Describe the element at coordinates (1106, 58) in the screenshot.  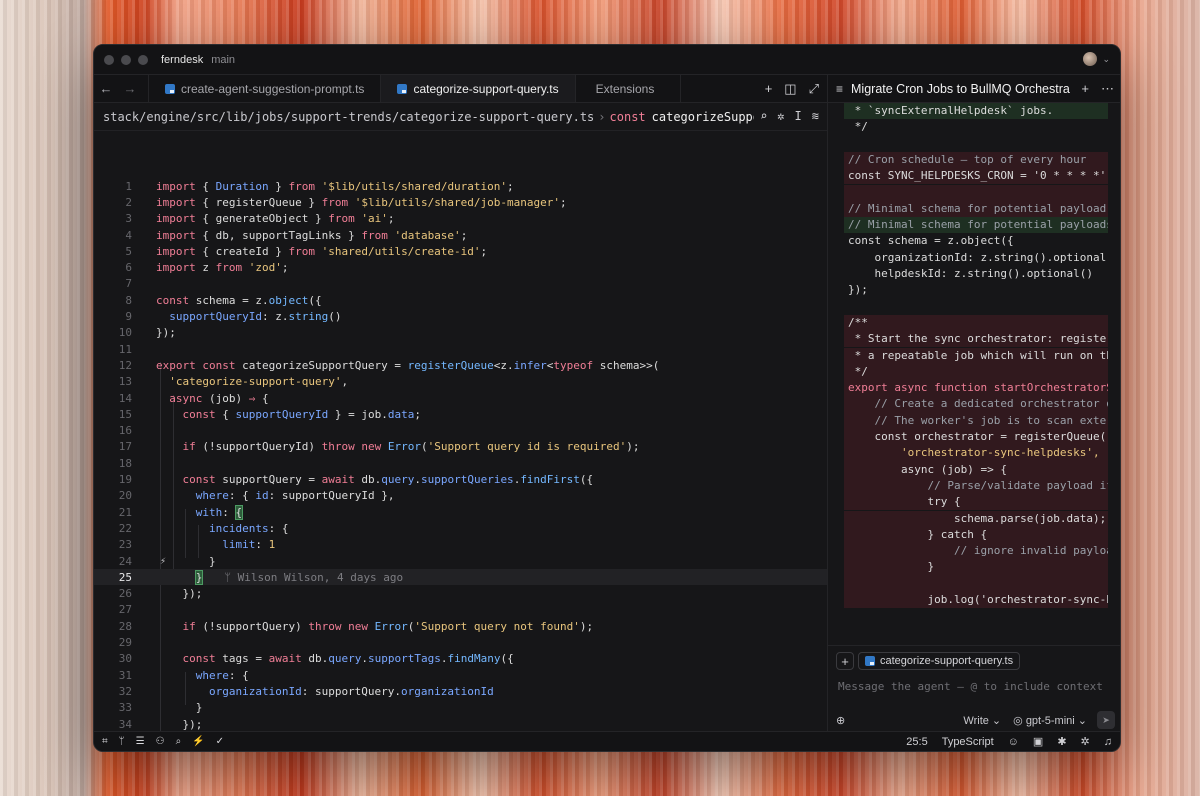
I see `chevron-down-icon: ⌄` at that location.